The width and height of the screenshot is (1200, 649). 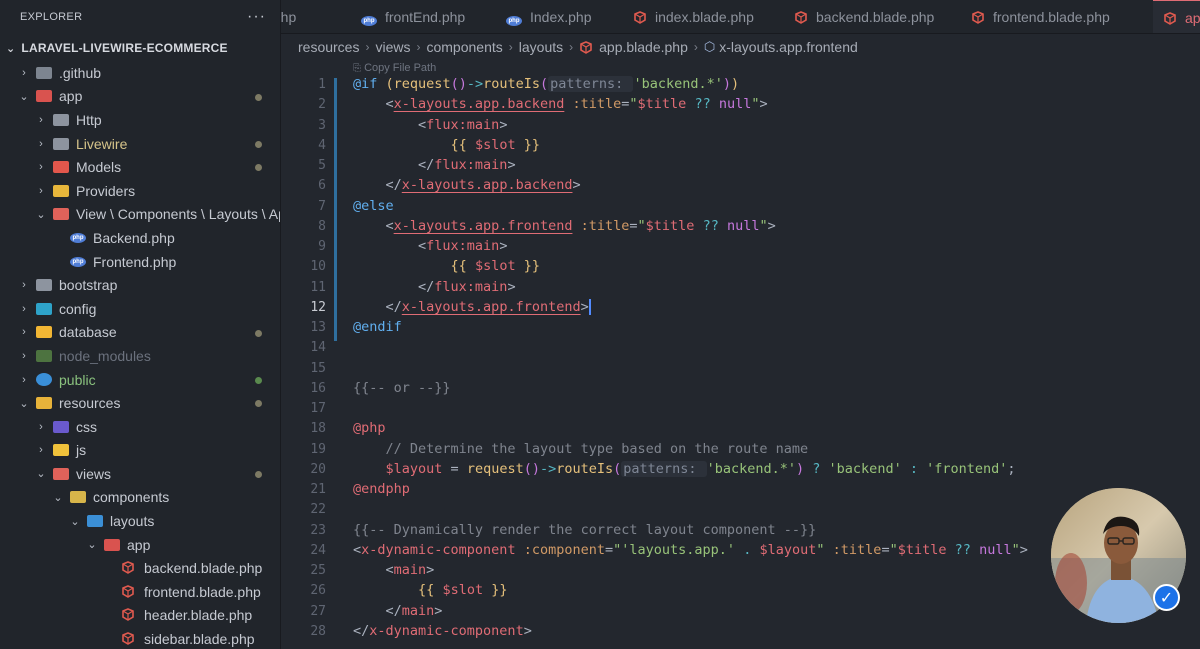 I want to click on folder-providers-icon, so click(x=61, y=190).